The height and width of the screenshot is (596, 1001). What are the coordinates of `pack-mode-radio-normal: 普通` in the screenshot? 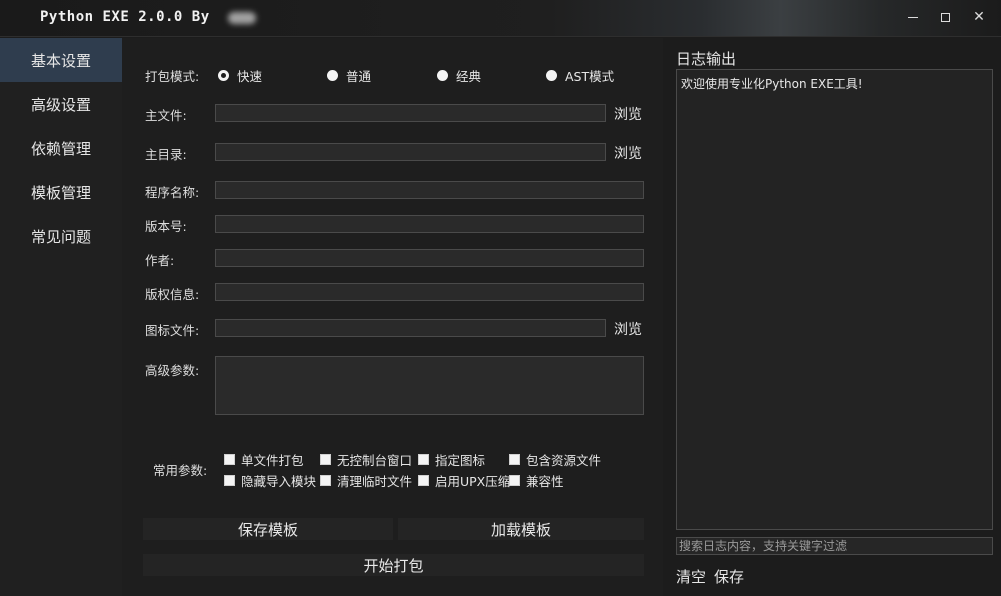 It's located at (349, 75).